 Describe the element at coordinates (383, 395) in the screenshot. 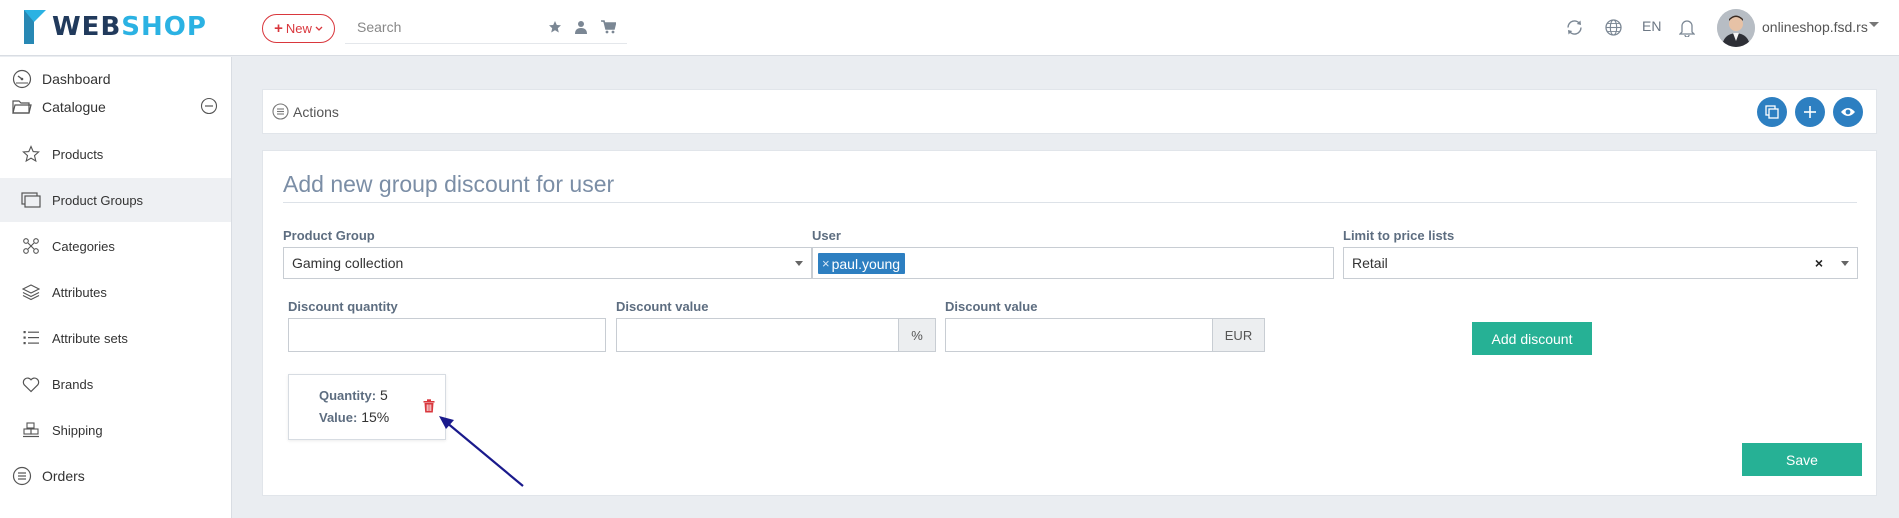

I see `quantity-value: 5` at that location.